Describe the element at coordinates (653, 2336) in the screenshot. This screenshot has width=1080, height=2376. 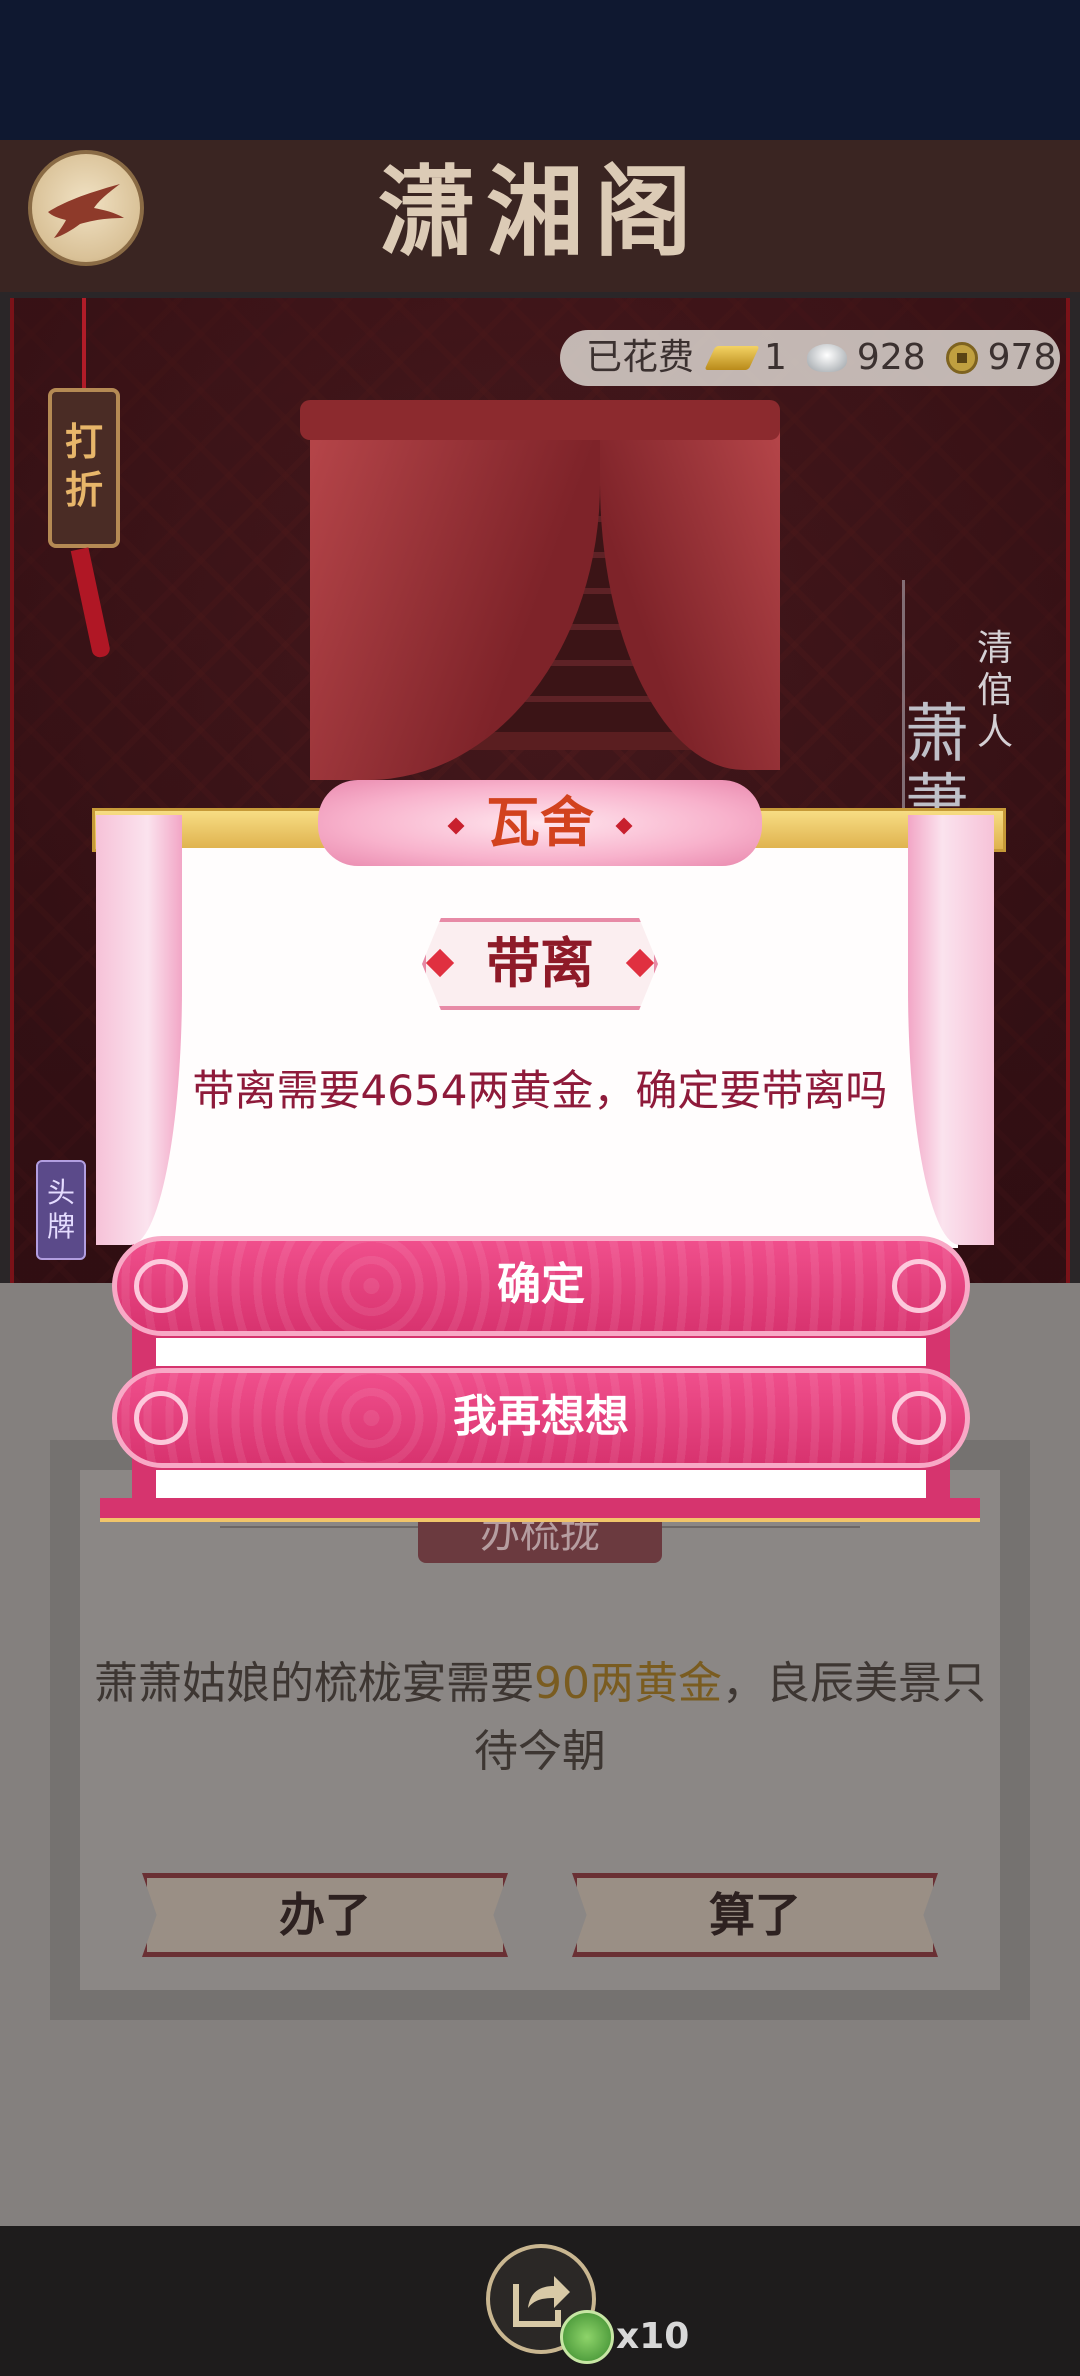
I see `reward-count: x10` at that location.